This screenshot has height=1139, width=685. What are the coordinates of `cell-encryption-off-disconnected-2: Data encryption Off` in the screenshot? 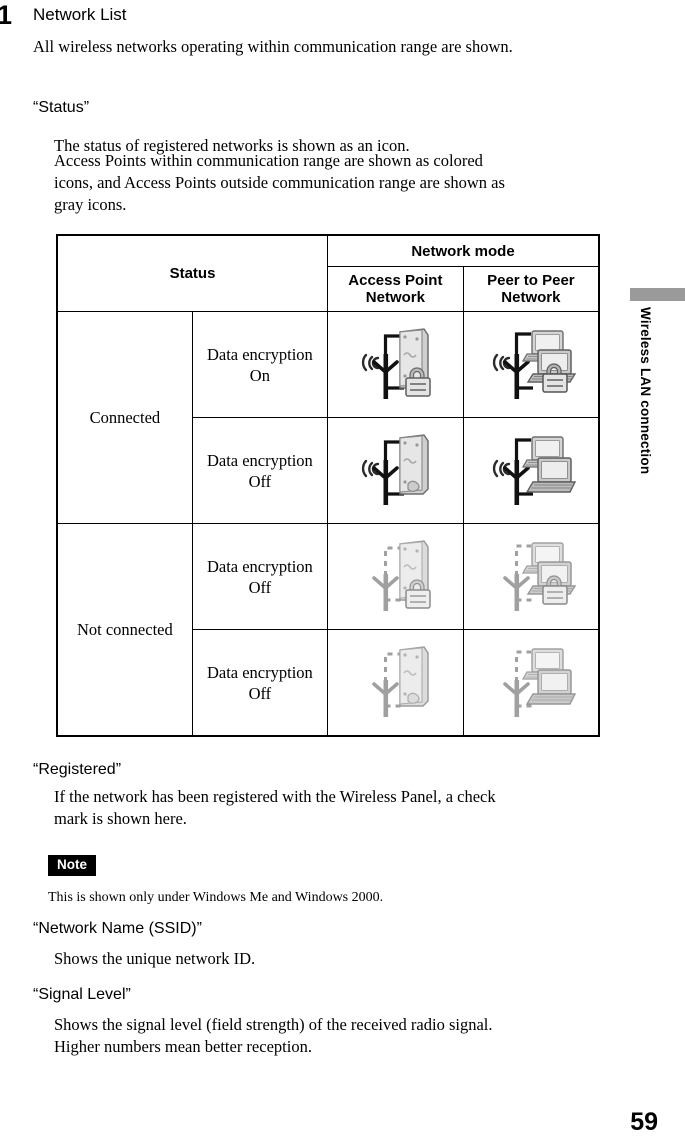 It's located at (260, 683).